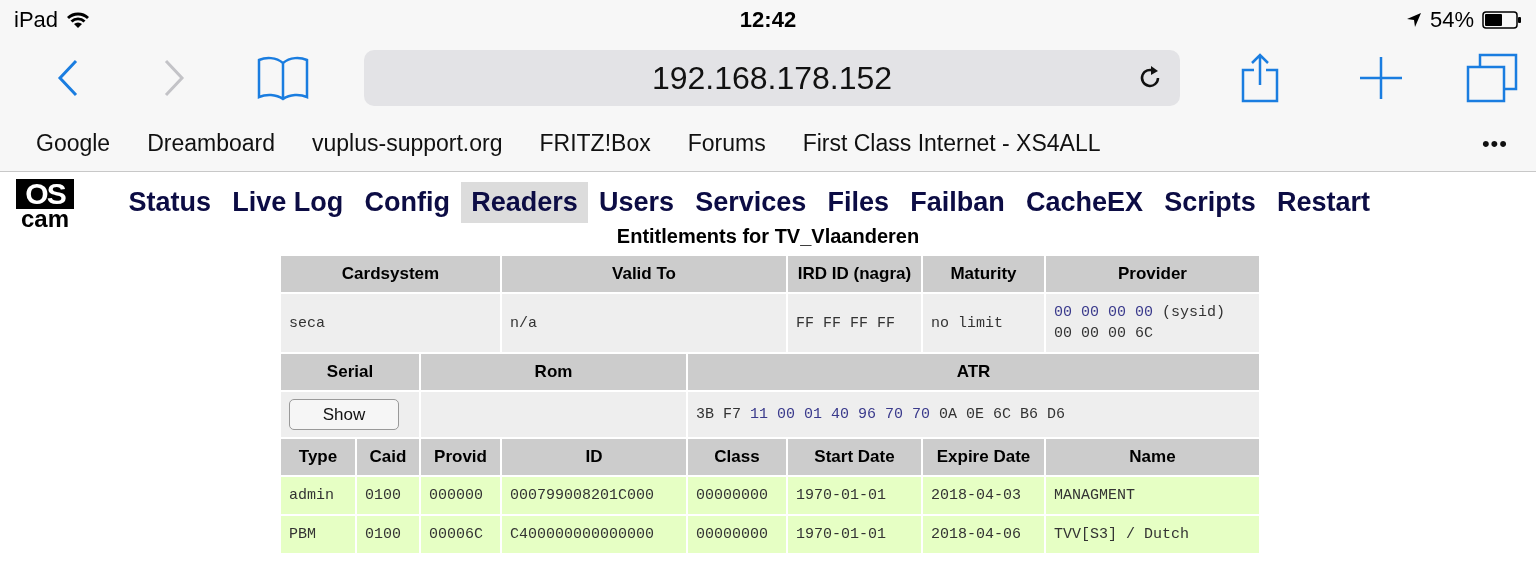 Image resolution: width=1536 pixels, height=567 pixels. What do you see at coordinates (170, 202) in the screenshot?
I see `nav-tab: Status` at bounding box center [170, 202].